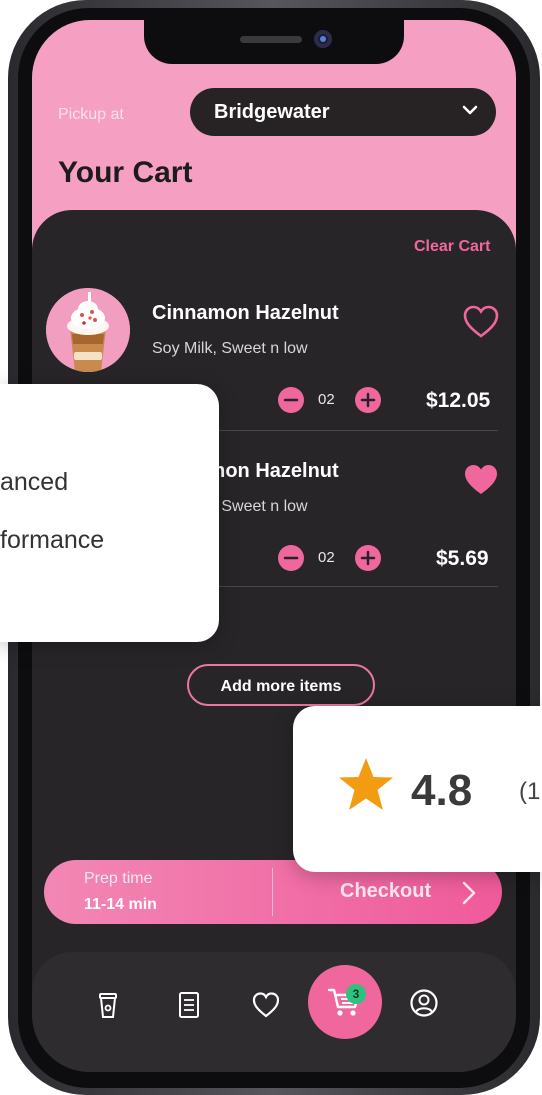 The height and width of the screenshot is (1095, 542). Describe the element at coordinates (452, 247) in the screenshot. I see `clear-cart-button: Clear Cart` at that location.